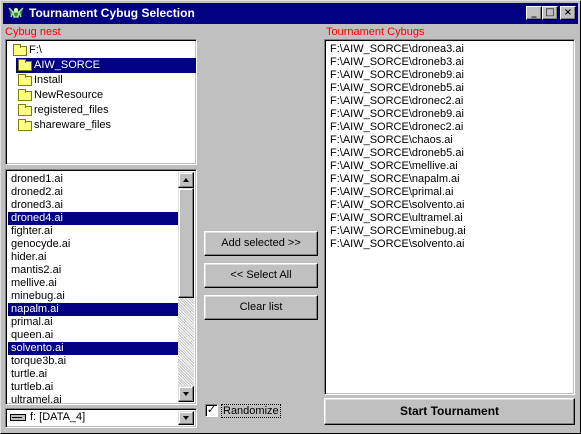 The image size is (581, 434). What do you see at coordinates (449, 166) in the screenshot?
I see `tournament-list-item: F:\AIW_SORCE\mellive.ai` at bounding box center [449, 166].